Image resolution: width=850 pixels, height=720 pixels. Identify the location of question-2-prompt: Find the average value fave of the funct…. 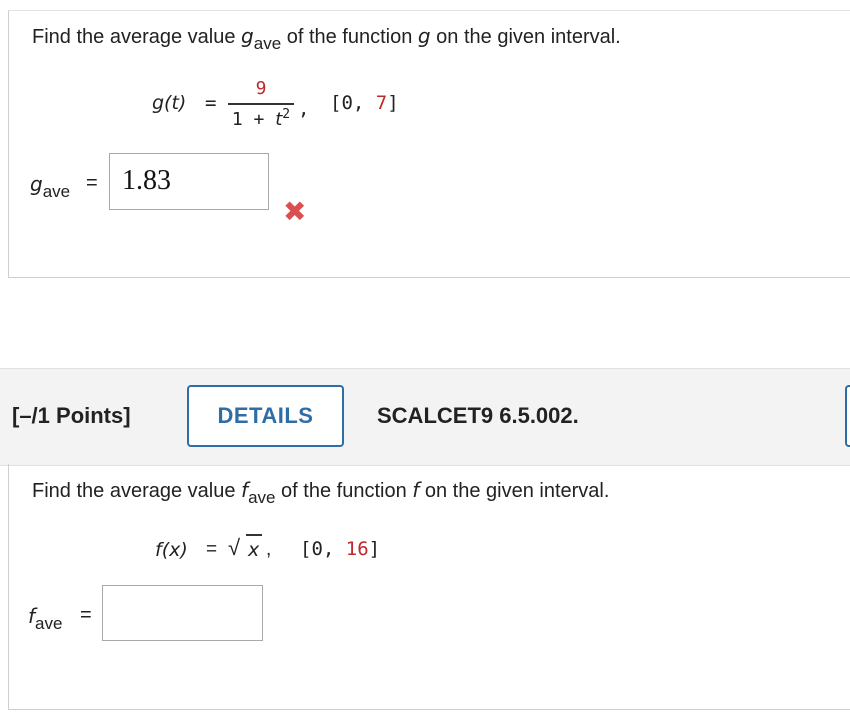
(321, 492).